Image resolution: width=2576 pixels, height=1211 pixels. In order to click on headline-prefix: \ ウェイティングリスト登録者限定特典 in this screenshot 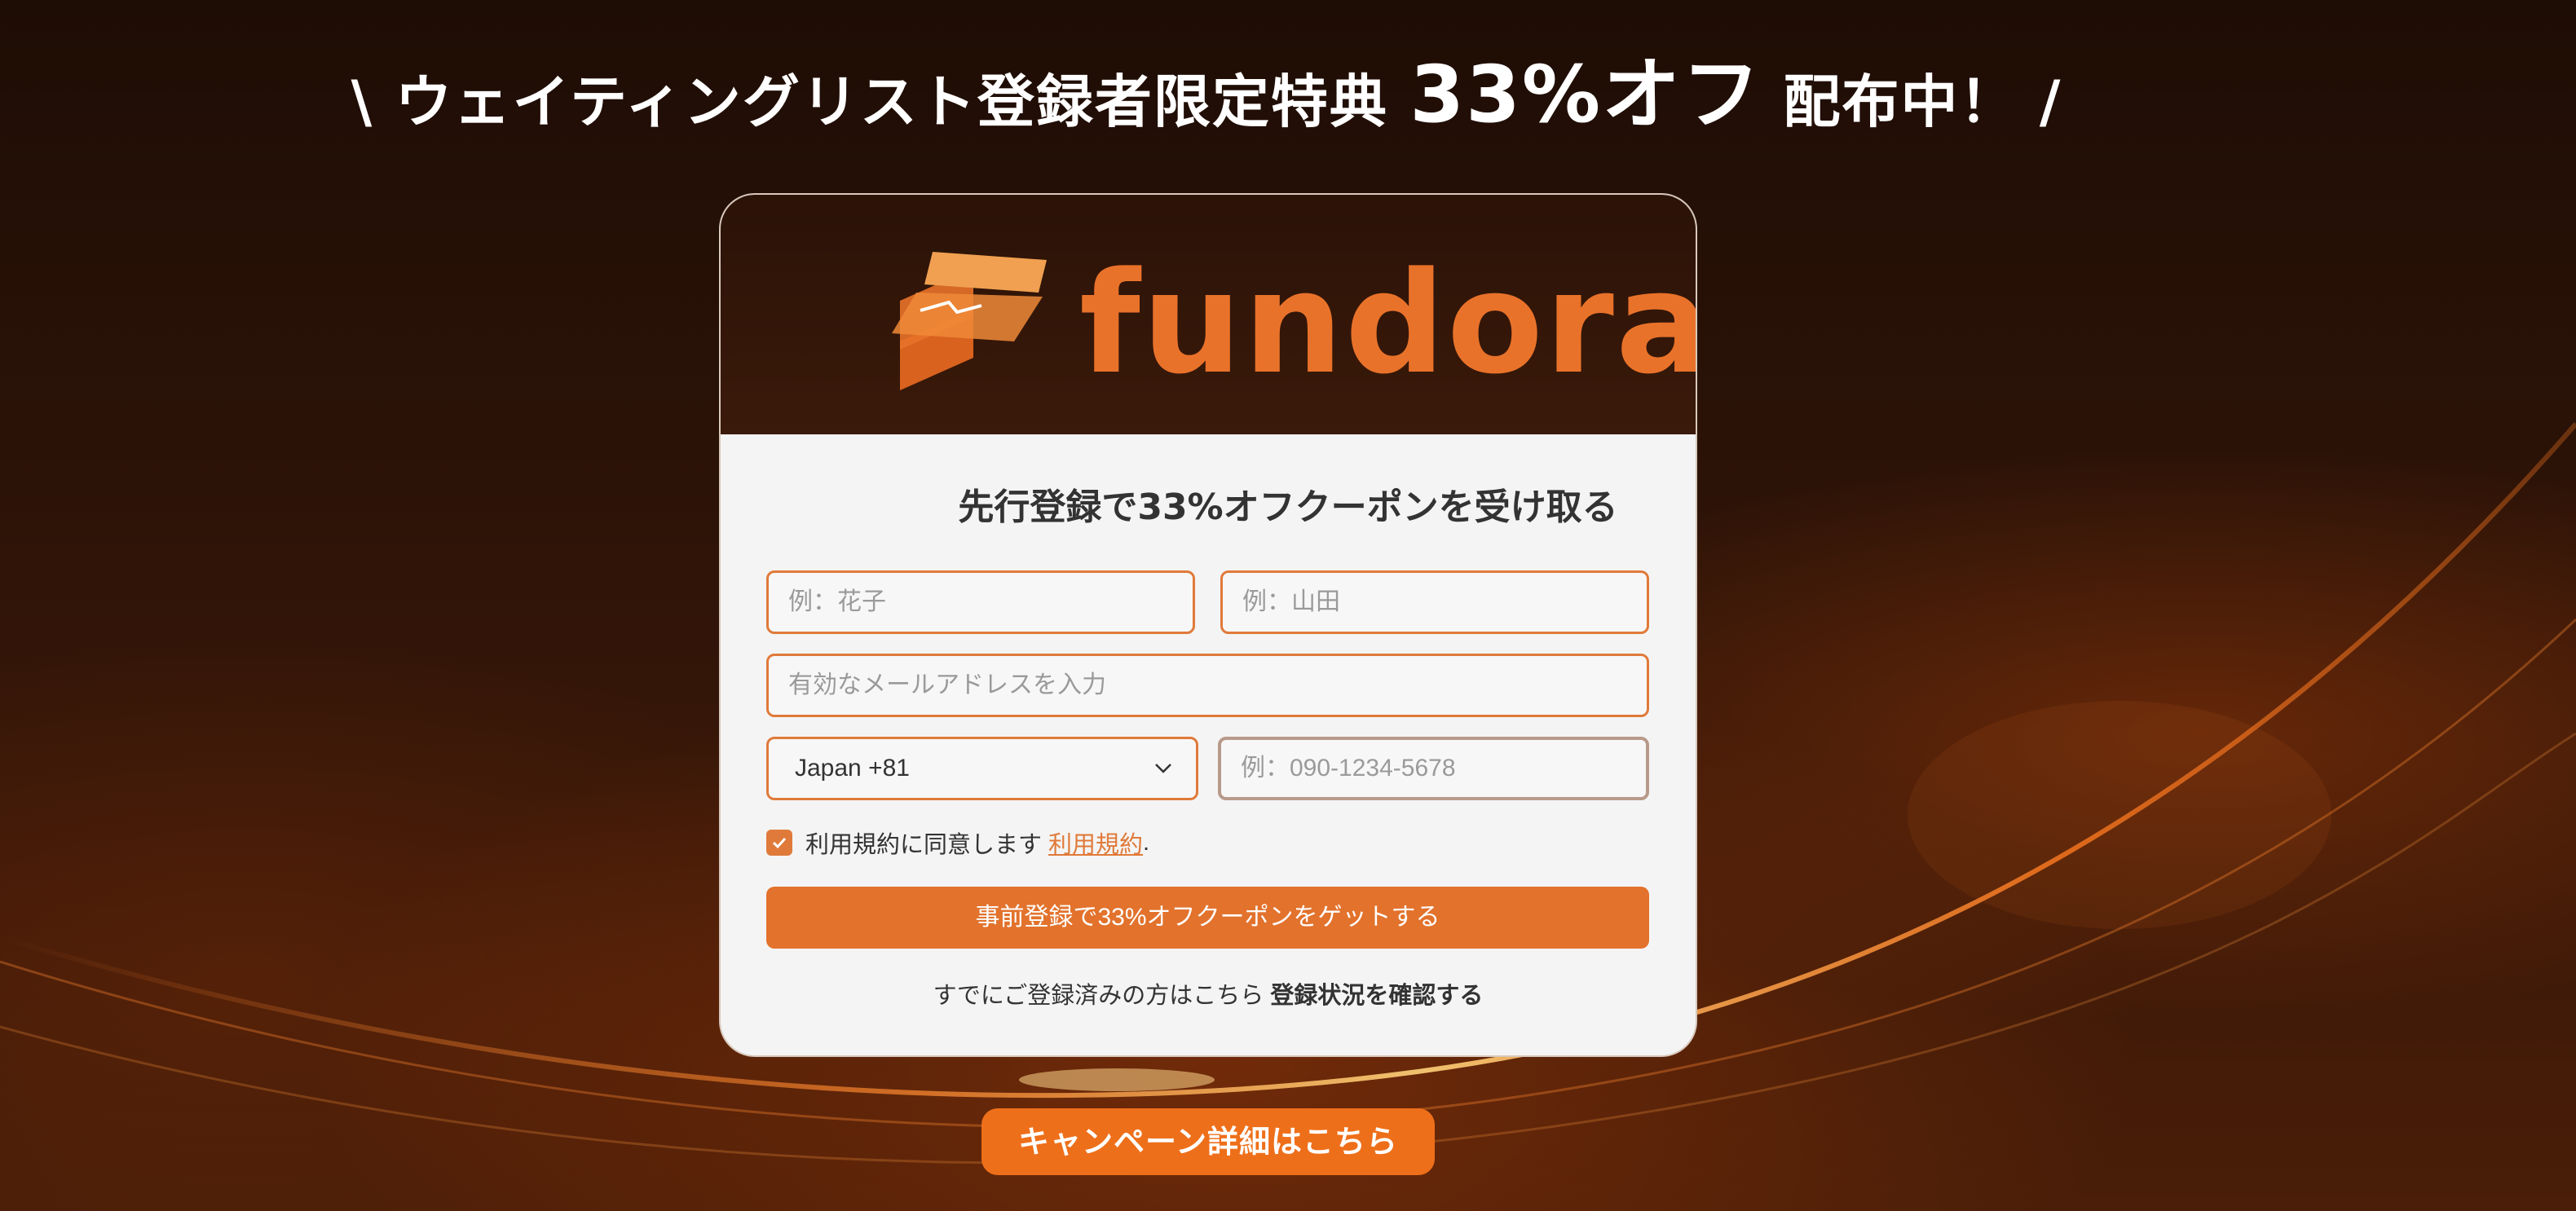, I will do `click(880, 101)`.